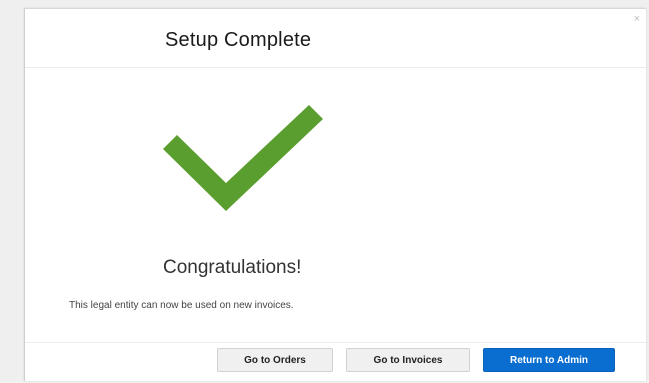 This screenshot has width=649, height=383. What do you see at coordinates (549, 360) in the screenshot?
I see `return-to-admin-button: Return to Admin` at bounding box center [549, 360].